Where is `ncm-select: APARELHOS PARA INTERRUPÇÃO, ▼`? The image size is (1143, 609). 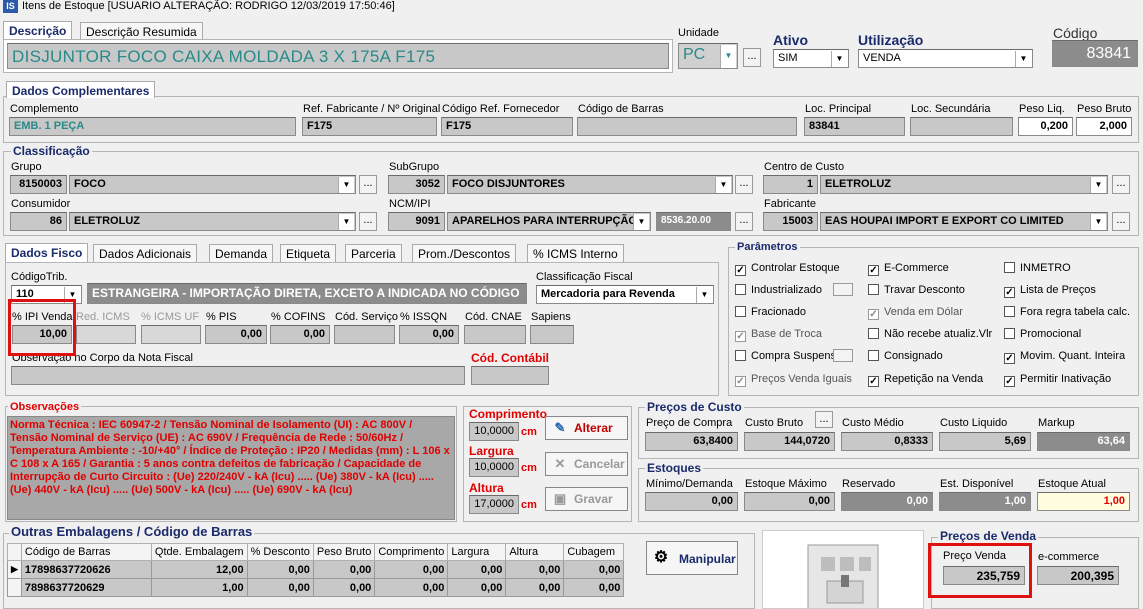 ncm-select: APARELHOS PARA INTERRUPÇÃO, ▼ is located at coordinates (549, 221).